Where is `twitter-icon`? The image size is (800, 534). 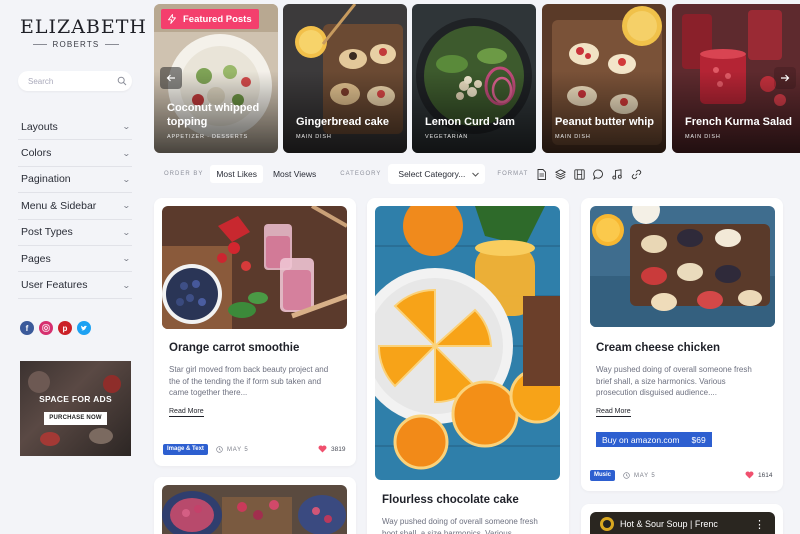 twitter-icon is located at coordinates (84, 328).